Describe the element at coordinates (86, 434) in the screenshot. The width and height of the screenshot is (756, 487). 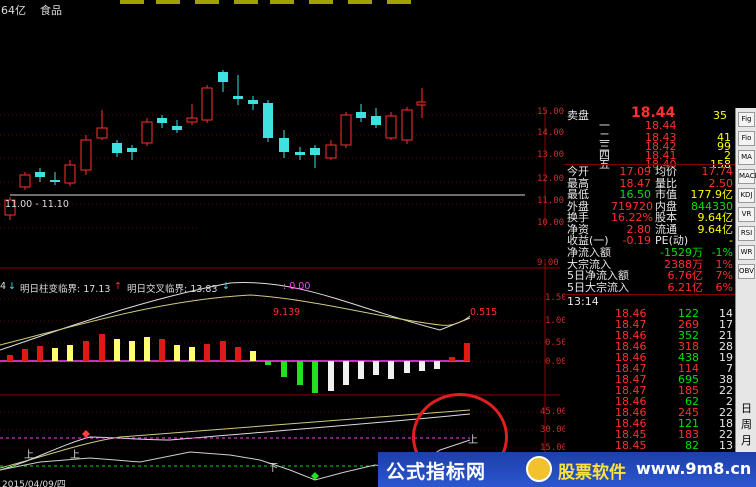
I see `signal-diamond` at that location.